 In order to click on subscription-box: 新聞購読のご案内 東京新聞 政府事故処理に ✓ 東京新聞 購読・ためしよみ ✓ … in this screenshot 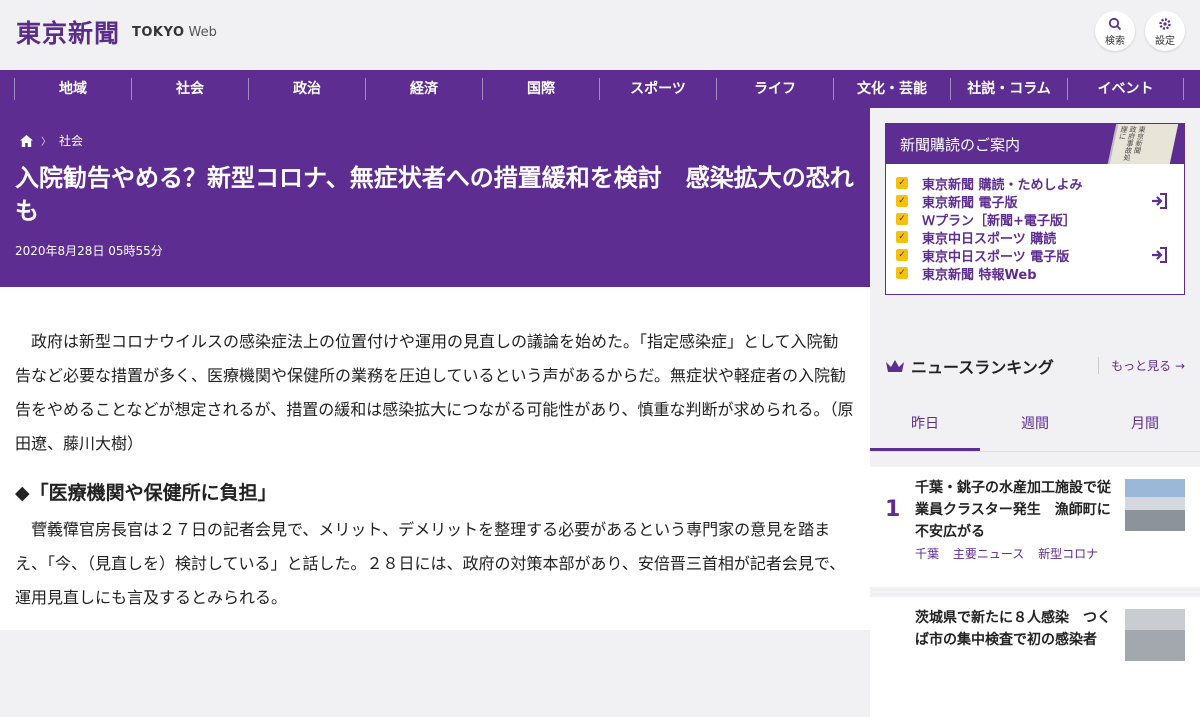, I will do `click(1035, 209)`.